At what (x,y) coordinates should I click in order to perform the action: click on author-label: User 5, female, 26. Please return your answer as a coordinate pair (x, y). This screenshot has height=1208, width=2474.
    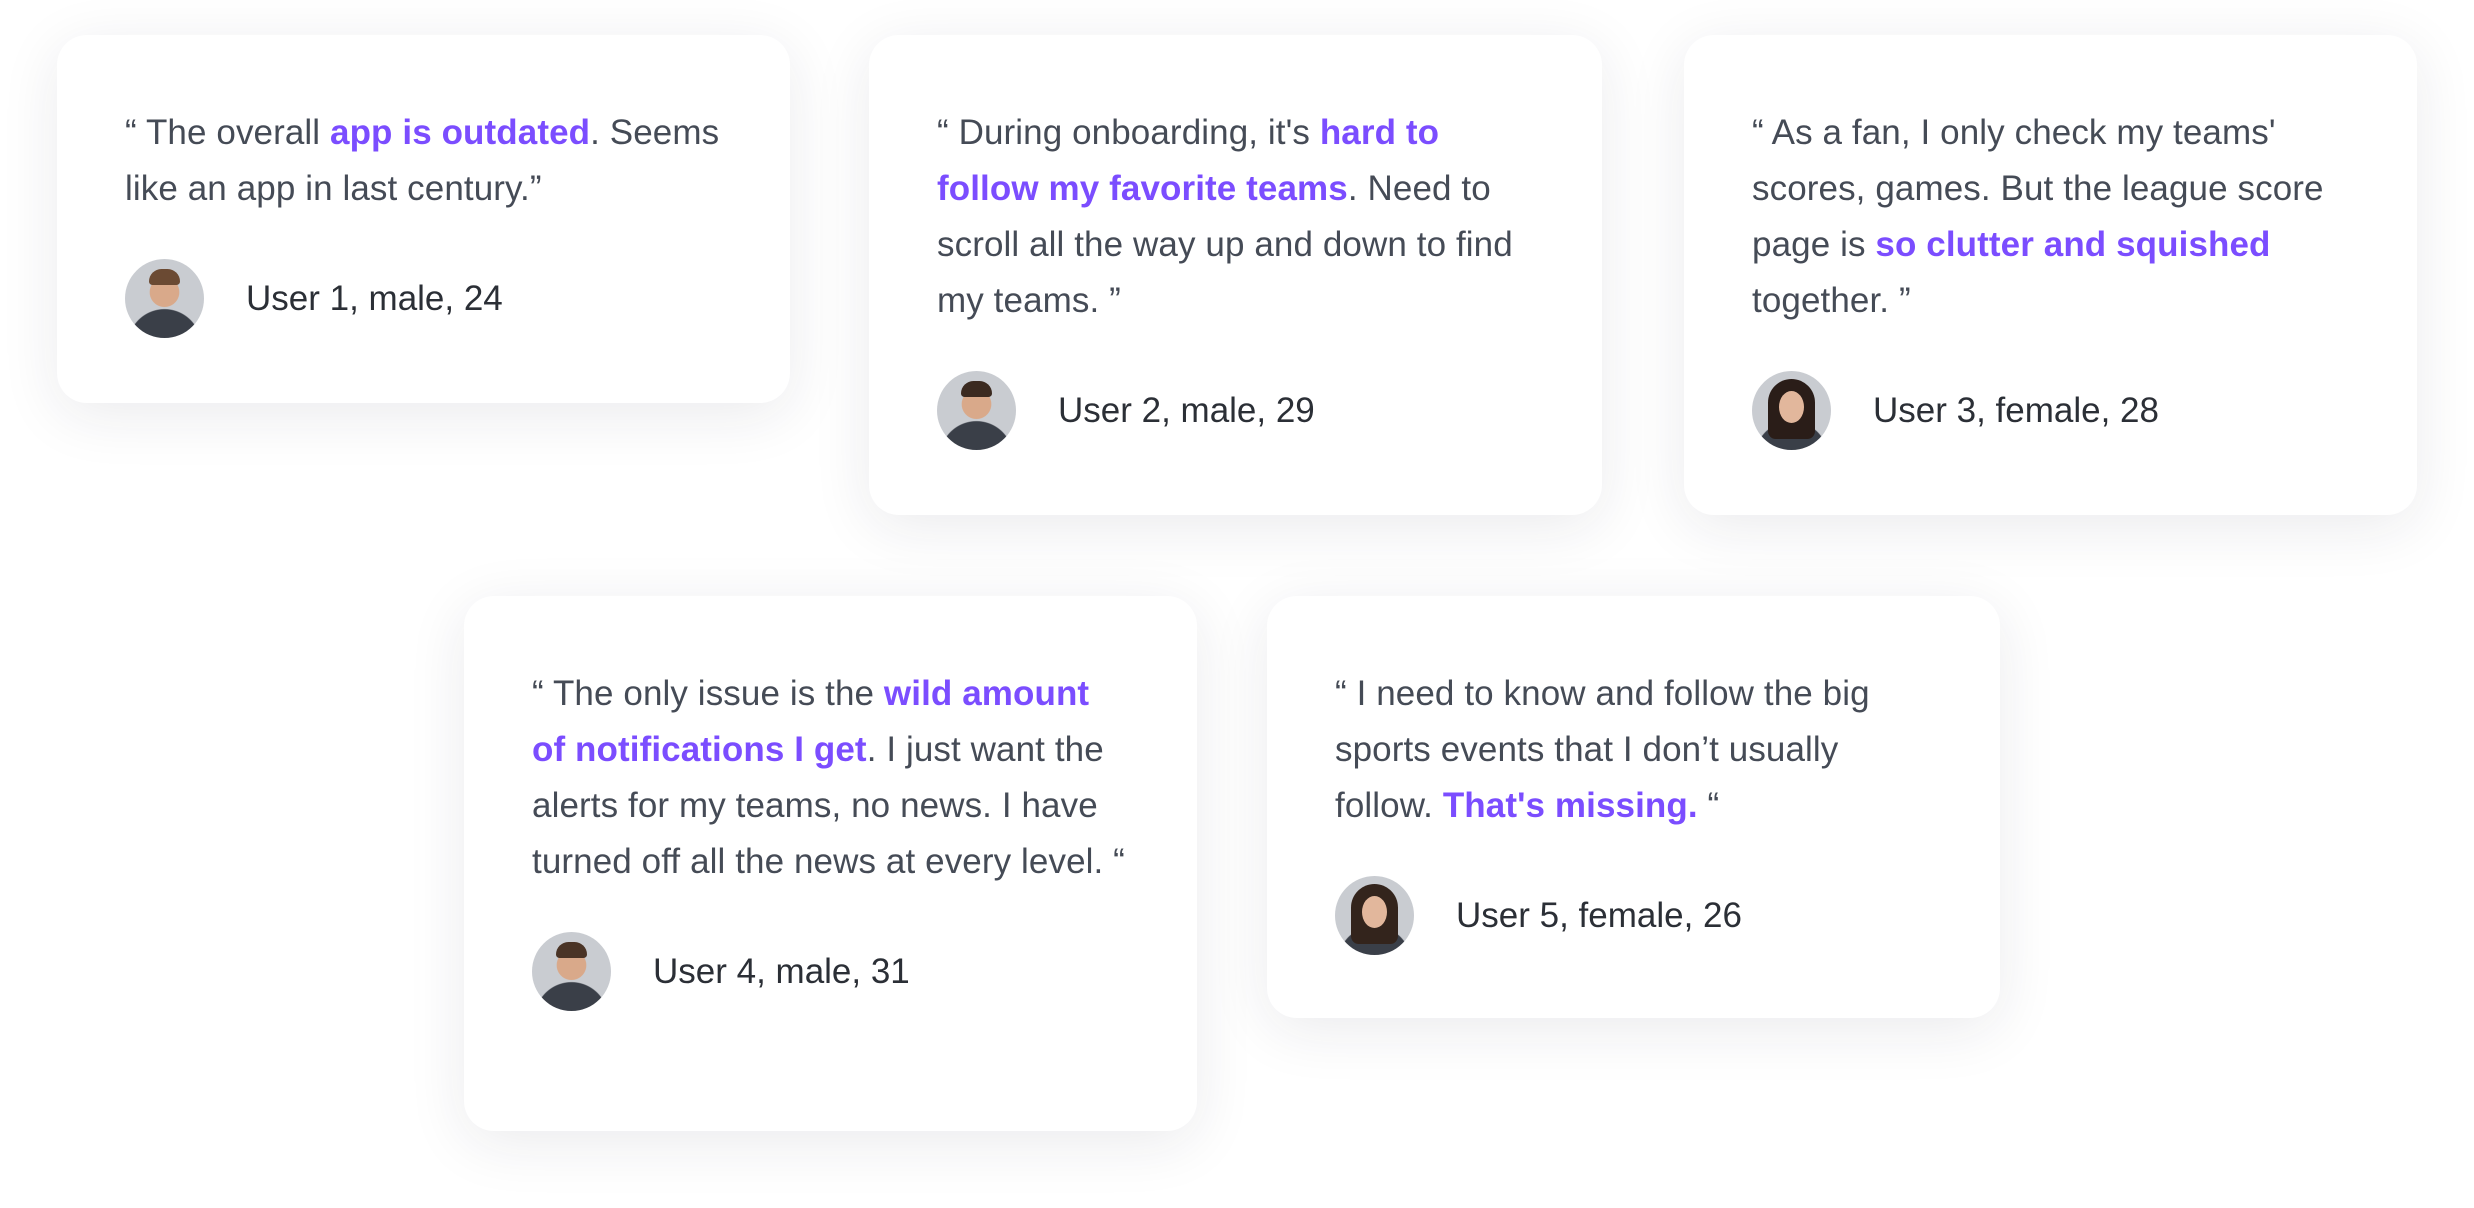
    Looking at the image, I should click on (1599, 915).